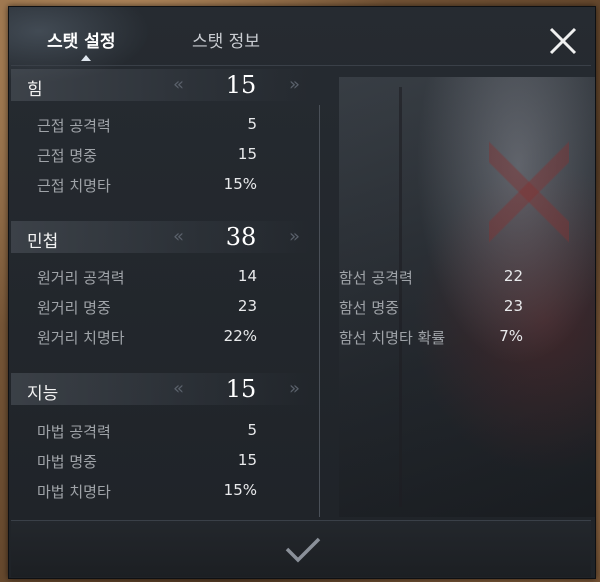  I want to click on stat-row-label: 마법 명중, so click(67, 462).